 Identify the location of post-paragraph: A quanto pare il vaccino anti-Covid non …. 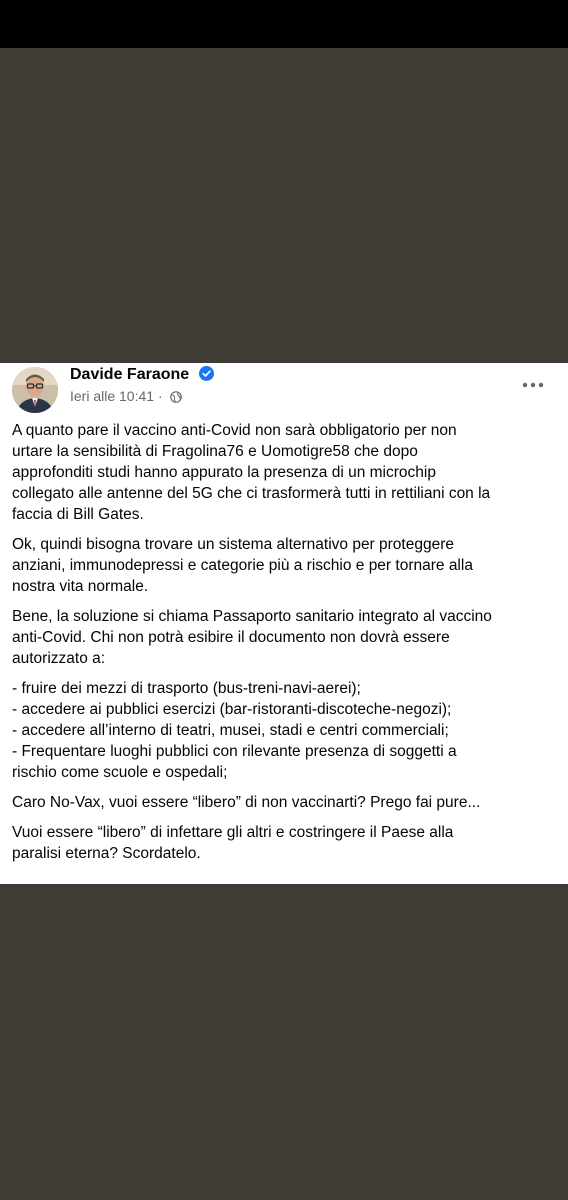
(251, 472).